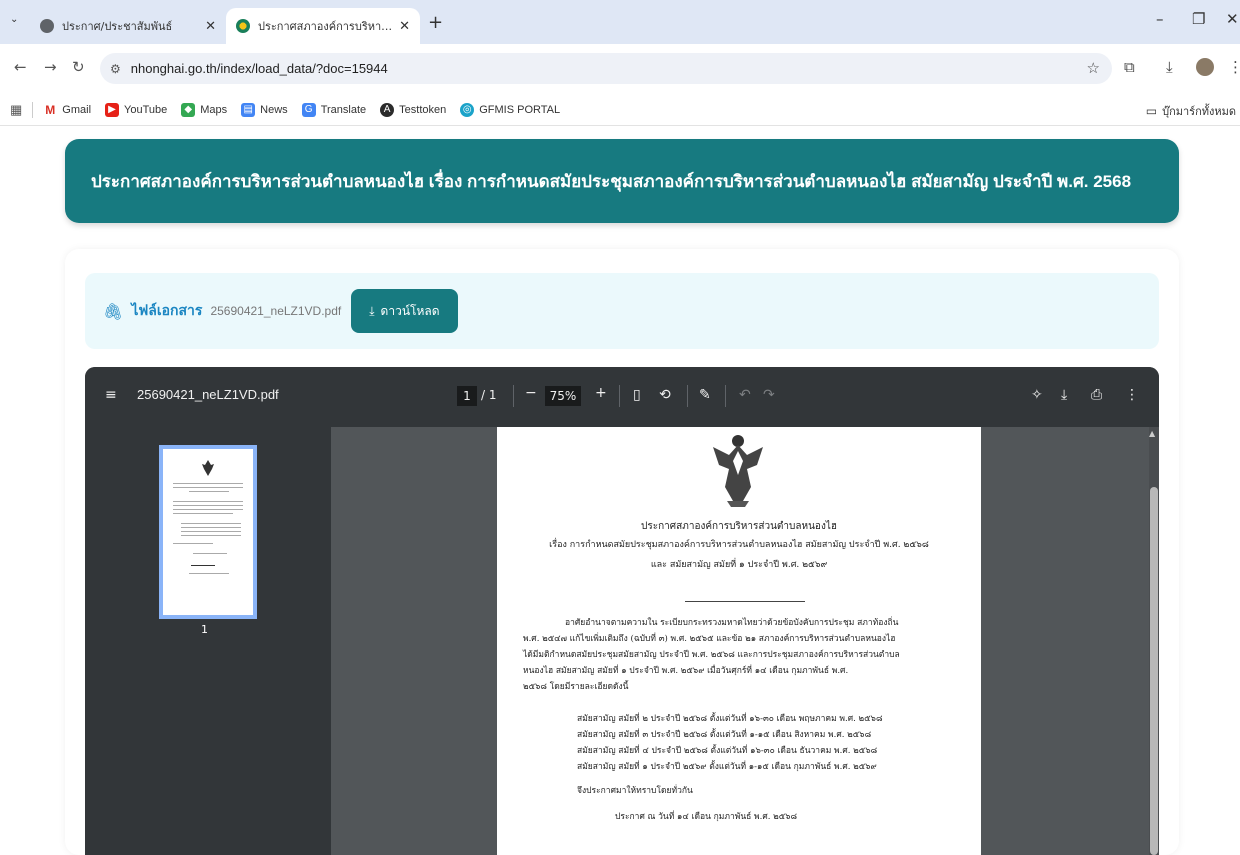 The height and width of the screenshot is (855, 1240). Describe the element at coordinates (276, 311) in the screenshot. I see `file-name: 25690421_neLZ1VD.pdf` at that location.